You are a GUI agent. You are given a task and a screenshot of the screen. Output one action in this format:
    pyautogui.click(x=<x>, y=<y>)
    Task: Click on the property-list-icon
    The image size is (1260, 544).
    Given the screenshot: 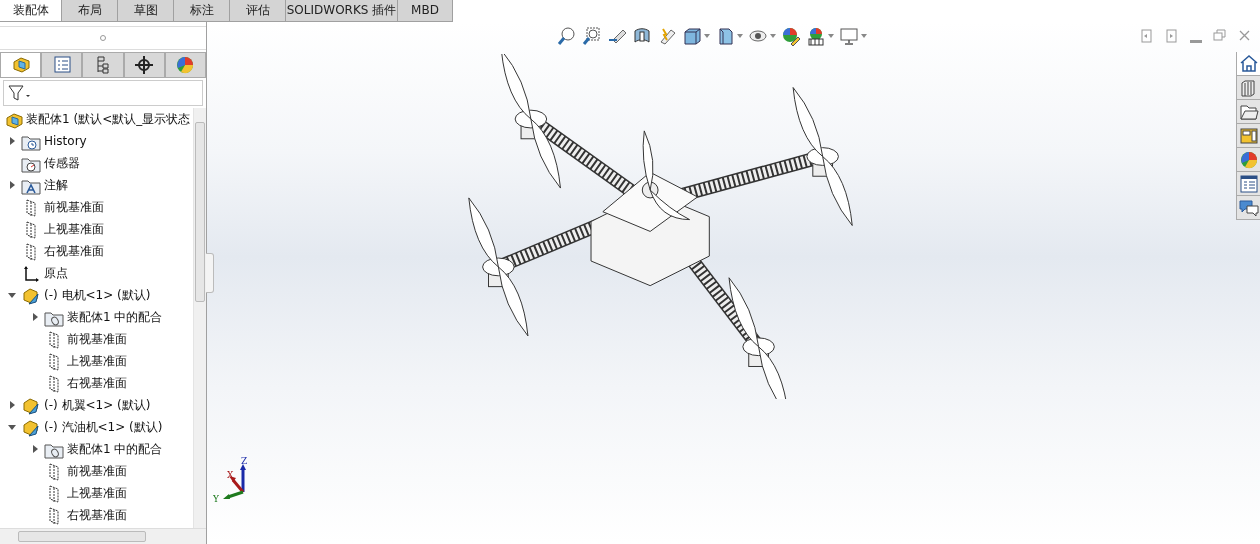 What is the action you would take?
    pyautogui.click(x=61, y=65)
    